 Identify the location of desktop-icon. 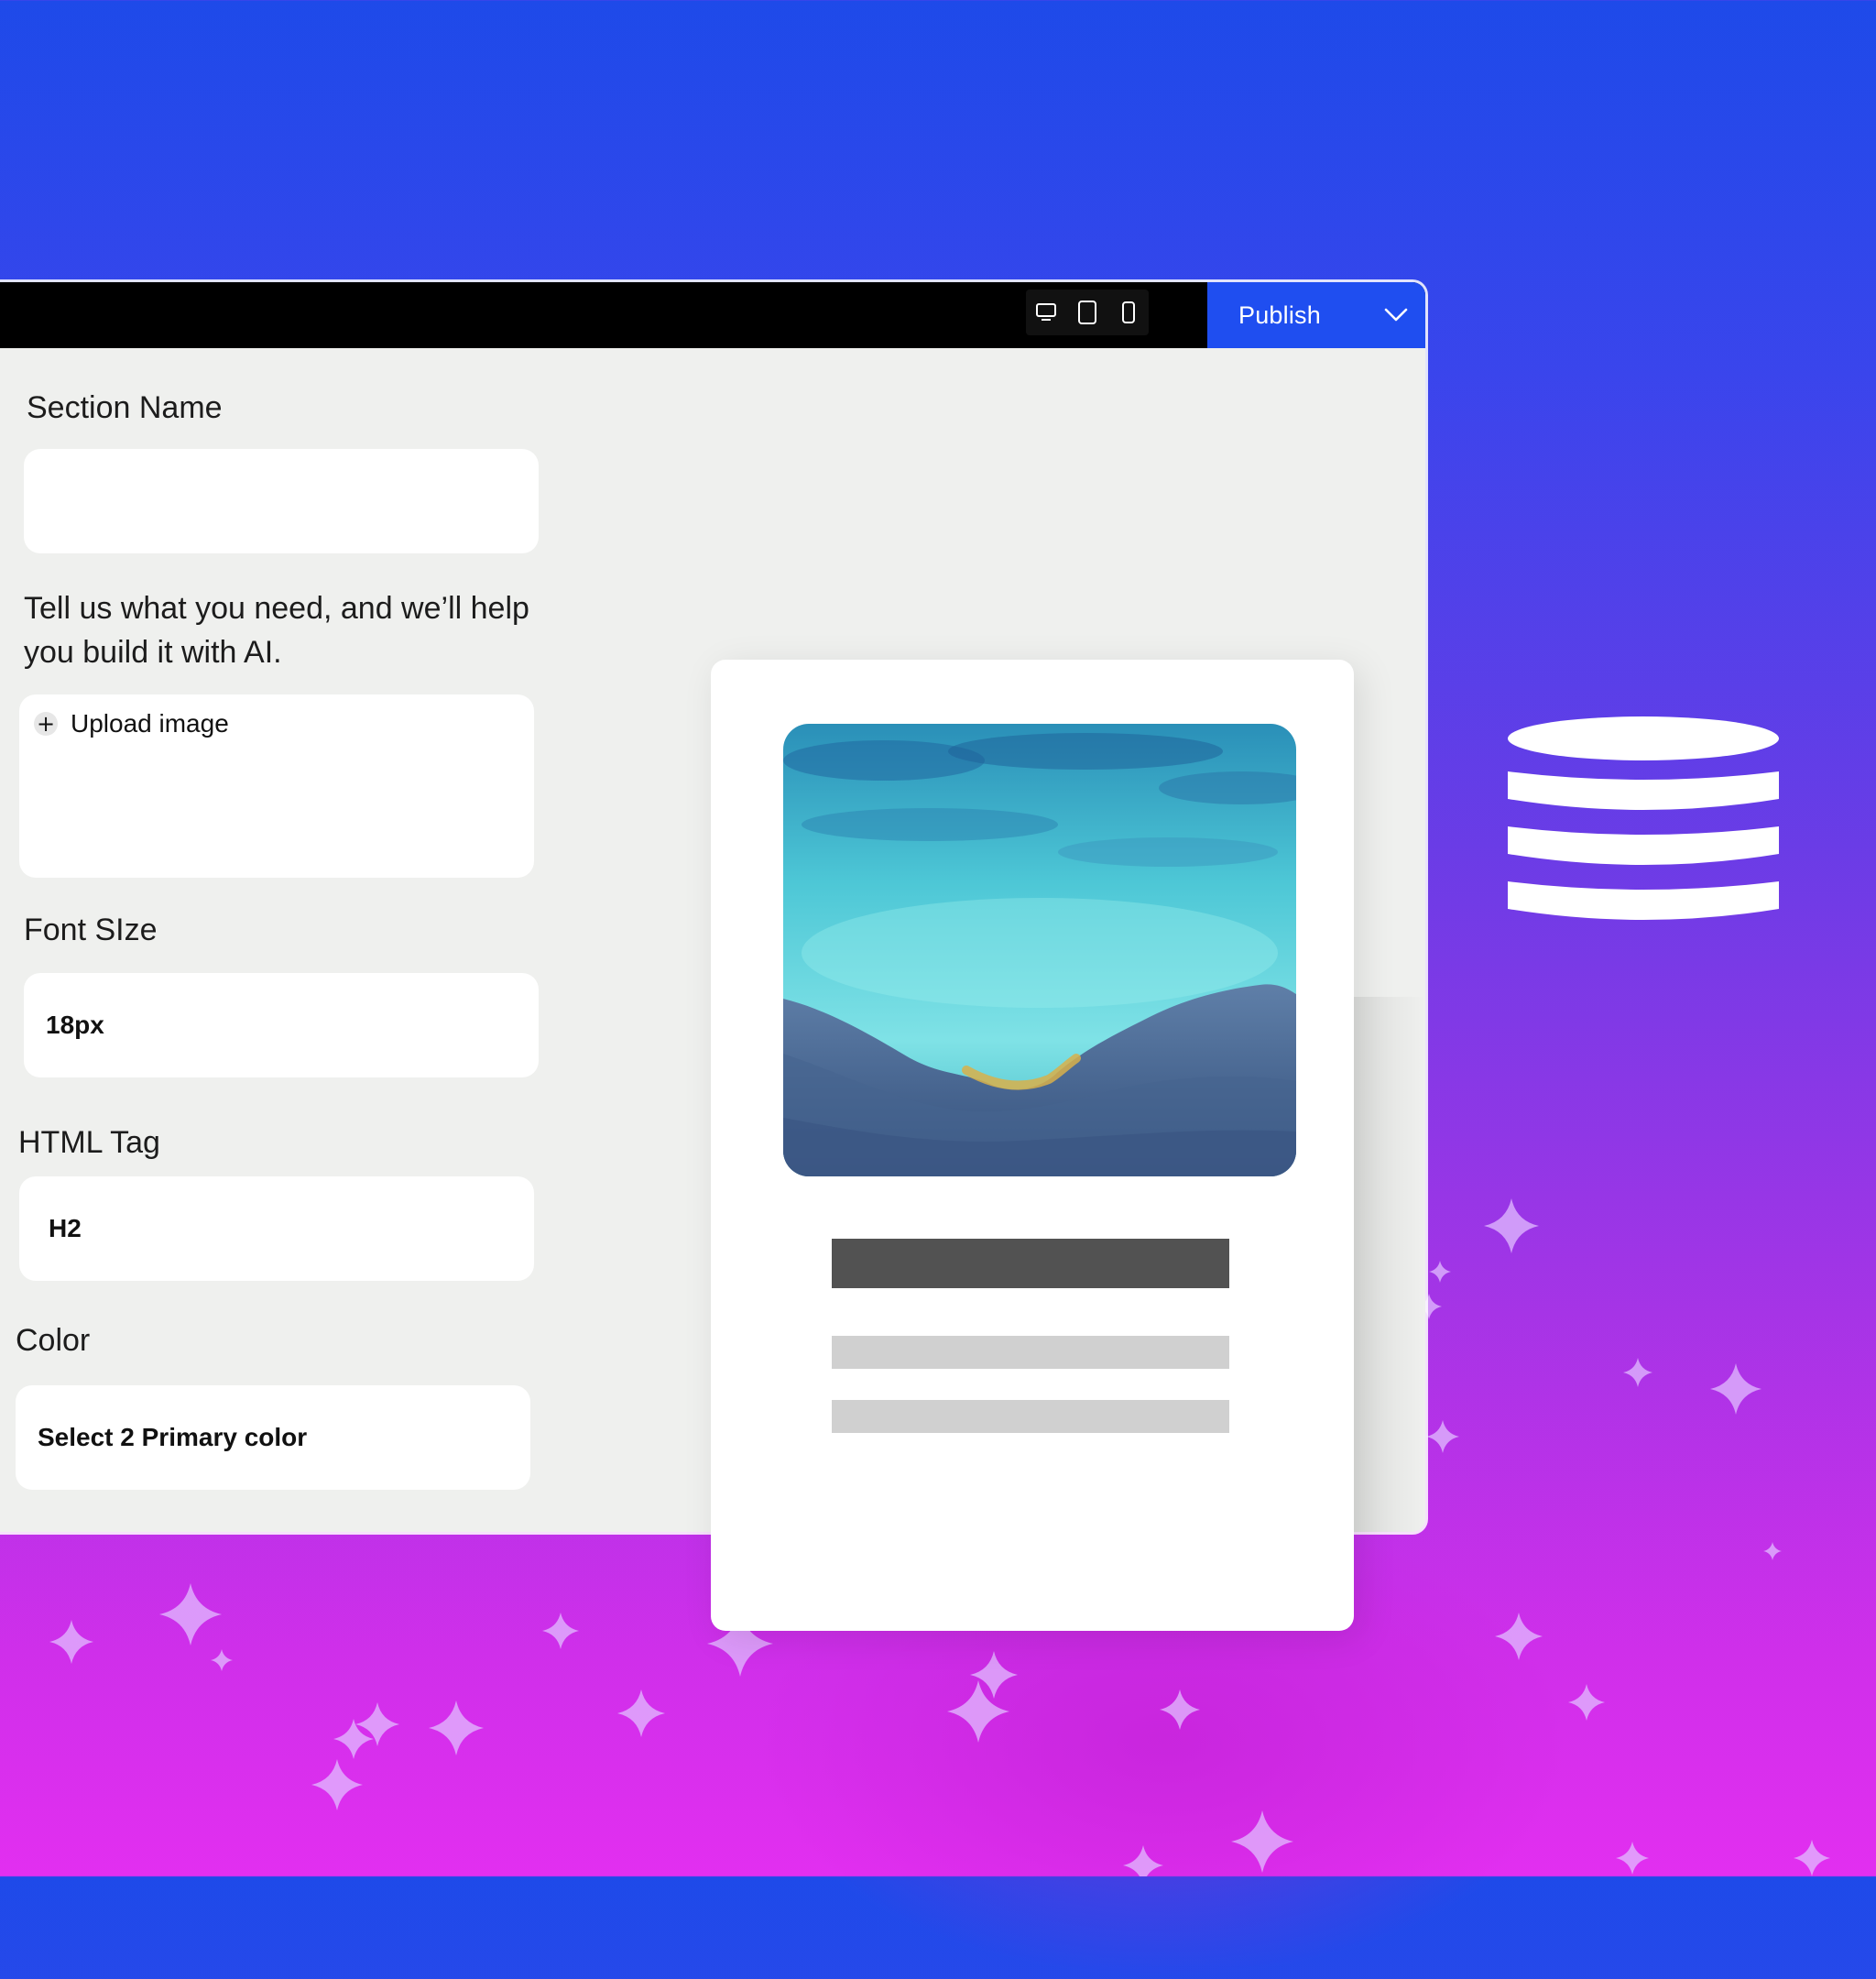
(1046, 312).